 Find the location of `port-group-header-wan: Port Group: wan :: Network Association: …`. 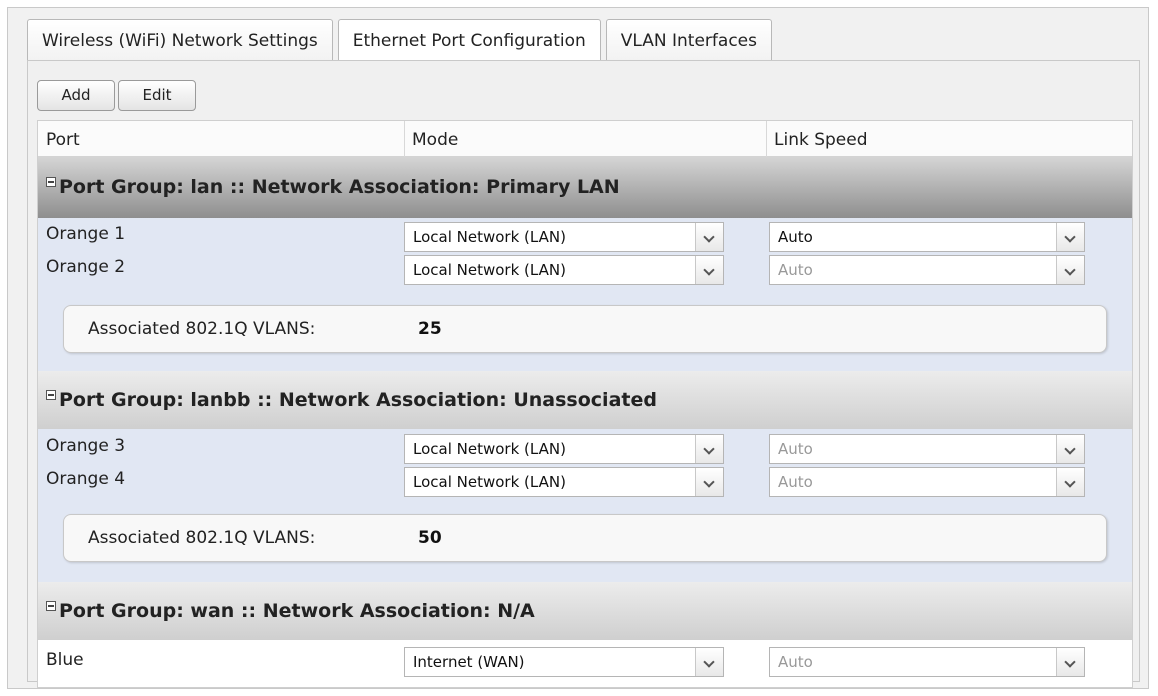

port-group-header-wan: Port Group: wan :: Network Association: … is located at coordinates (585, 611).